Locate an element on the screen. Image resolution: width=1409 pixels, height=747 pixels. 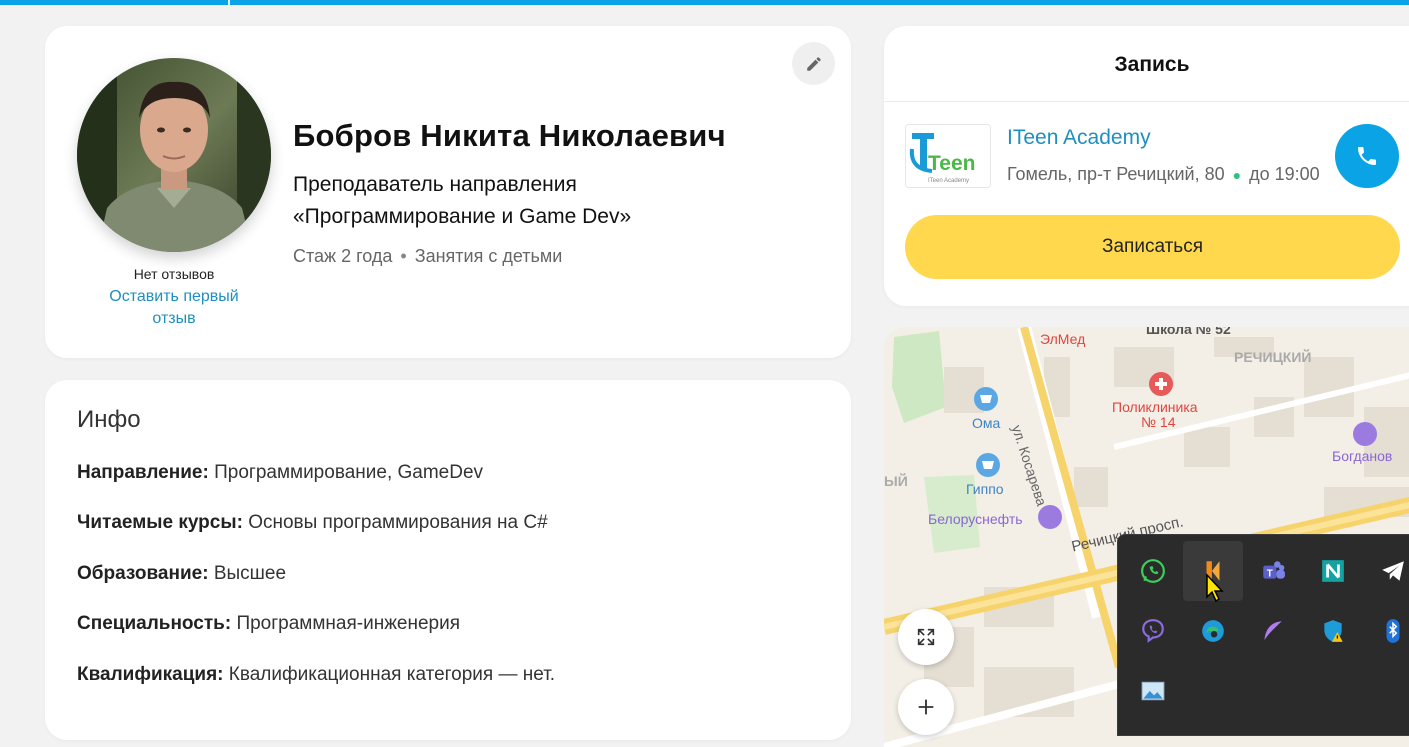
edge-icon is located at coordinates (1213, 631).